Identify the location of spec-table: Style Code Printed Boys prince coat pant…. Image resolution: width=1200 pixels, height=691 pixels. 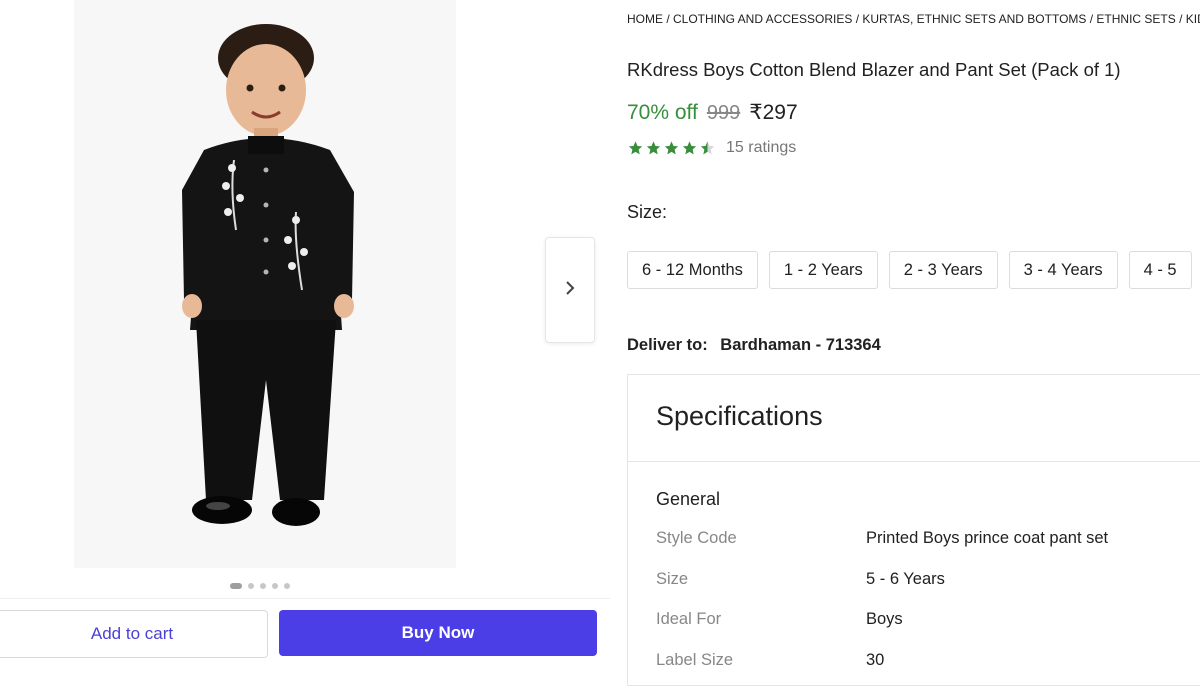
(926, 610).